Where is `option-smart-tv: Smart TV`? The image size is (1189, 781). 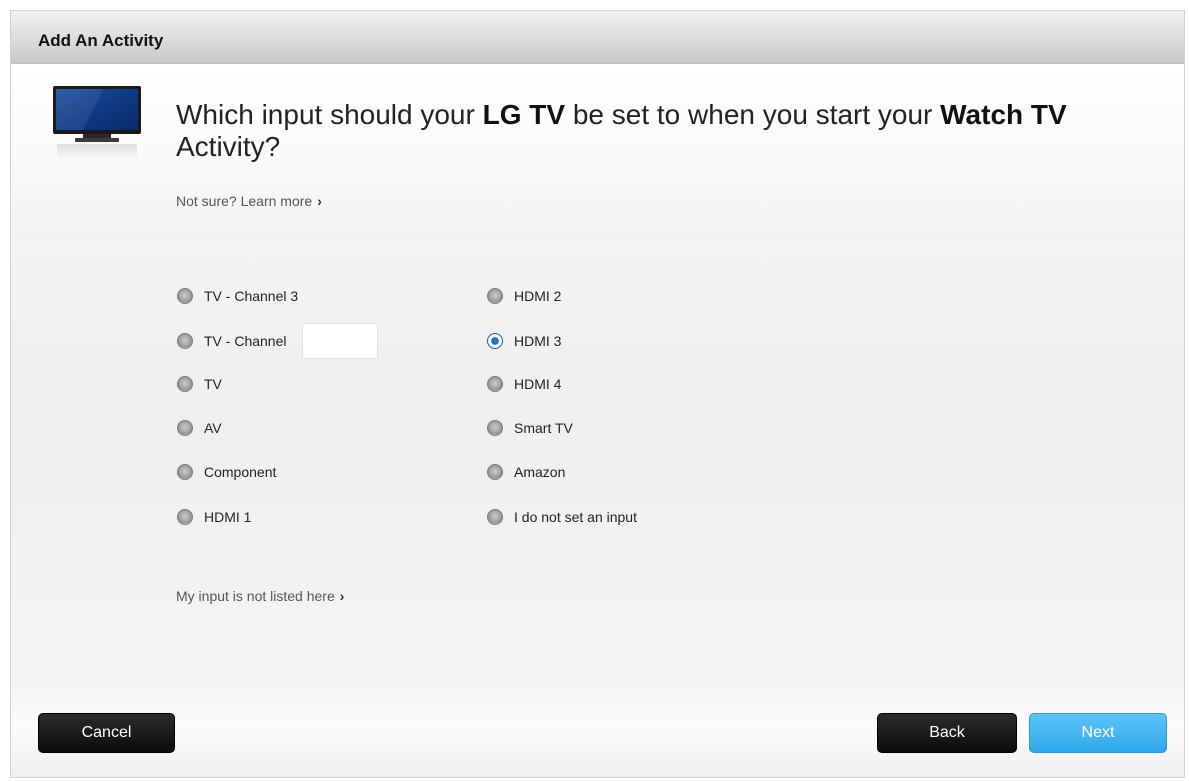
option-smart-tv: Smart TV is located at coordinates (530, 428).